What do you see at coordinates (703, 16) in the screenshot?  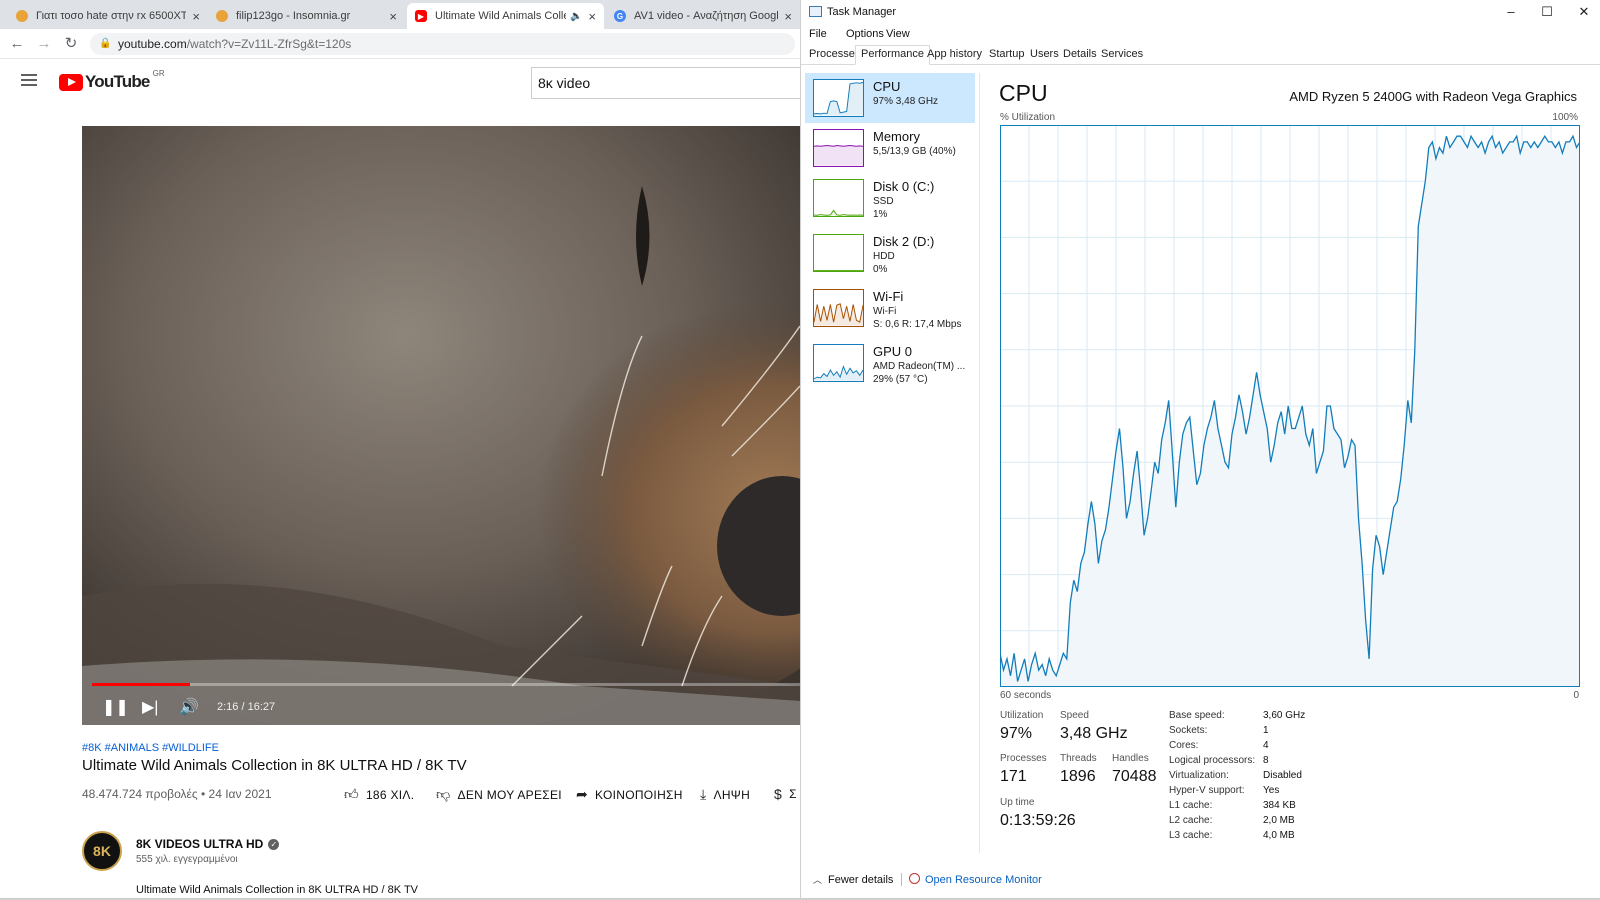 I see `browser-tab-4: G AV1 video - Αναζήτηση Google ×` at bounding box center [703, 16].